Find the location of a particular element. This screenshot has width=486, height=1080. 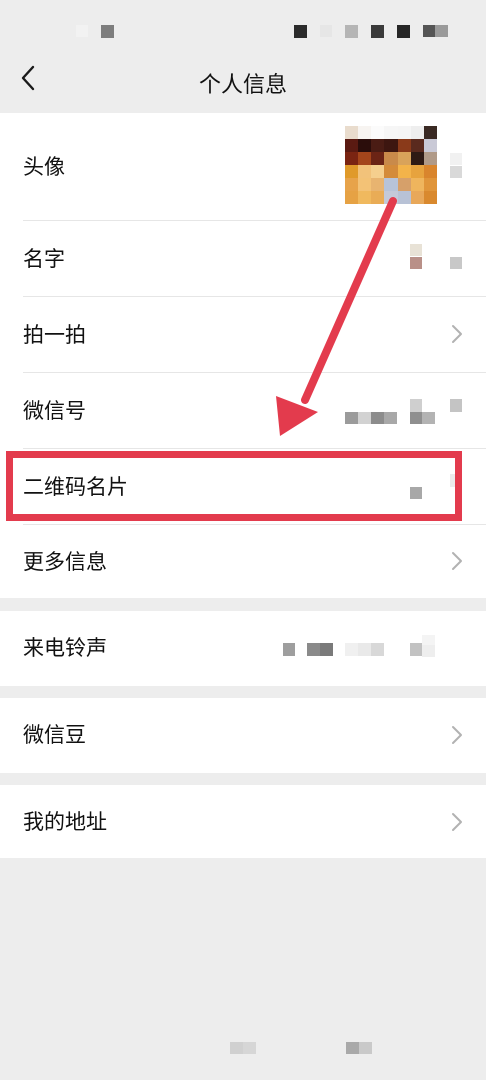

row-avatar: 头像 is located at coordinates (243, 166).